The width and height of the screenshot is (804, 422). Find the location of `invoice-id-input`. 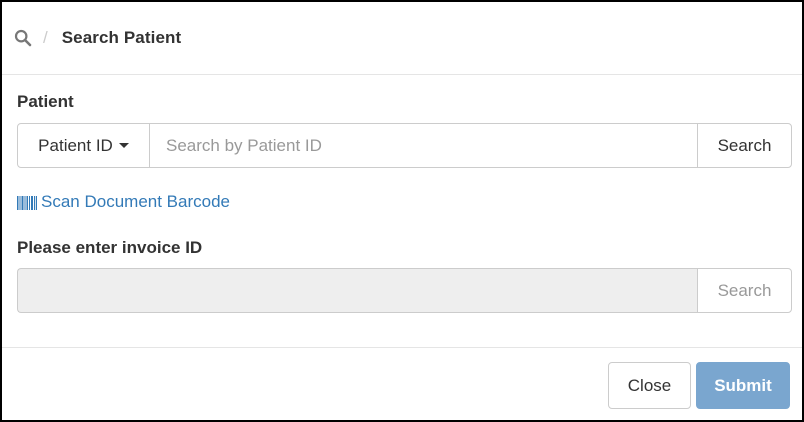

invoice-id-input is located at coordinates (357, 290).